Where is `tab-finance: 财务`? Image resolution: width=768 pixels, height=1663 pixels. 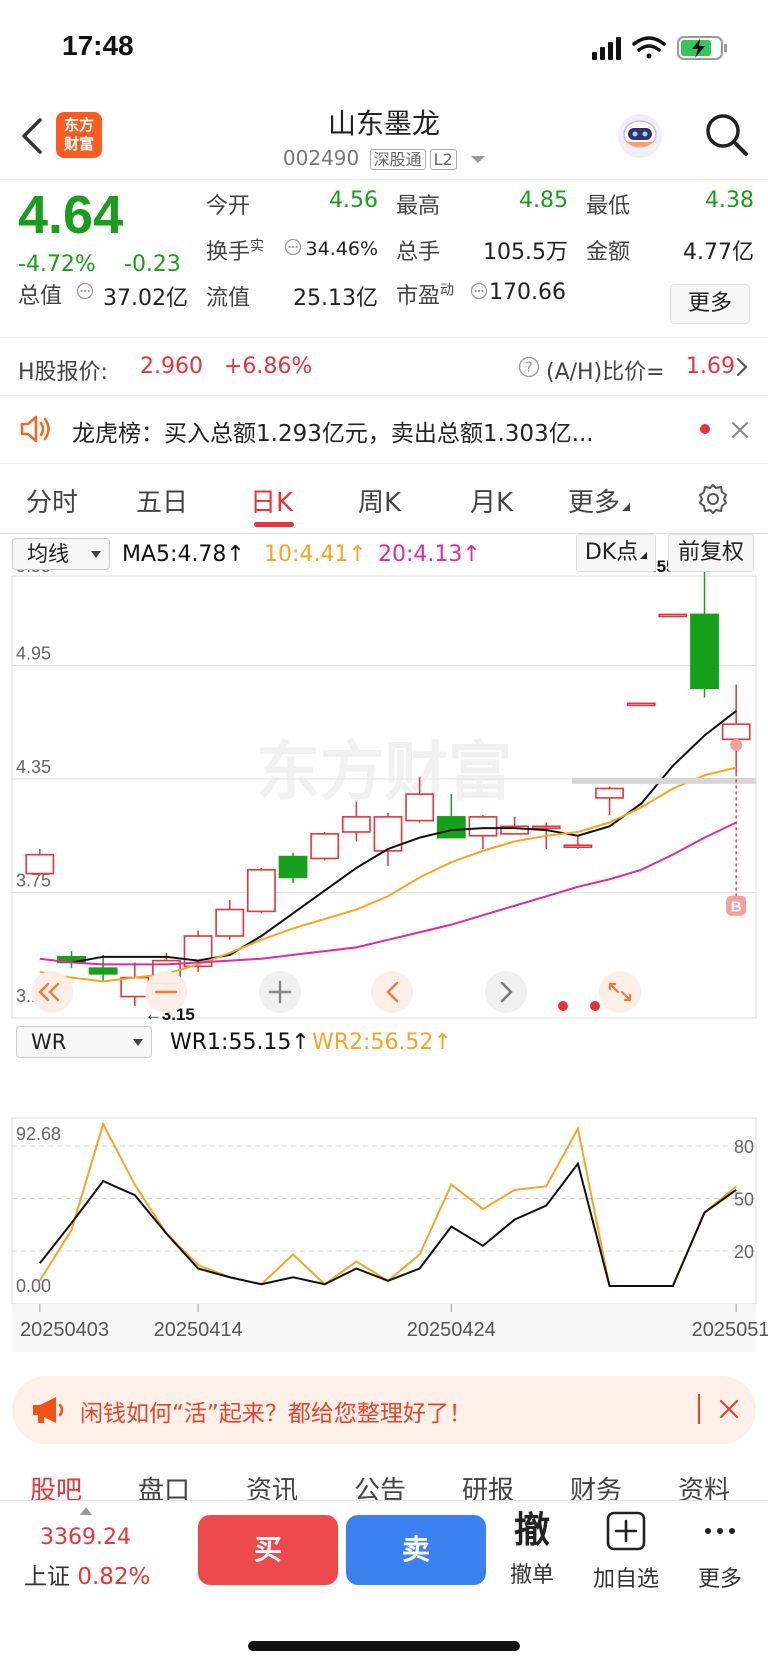
tab-finance: 财务 is located at coordinates (596, 1485).